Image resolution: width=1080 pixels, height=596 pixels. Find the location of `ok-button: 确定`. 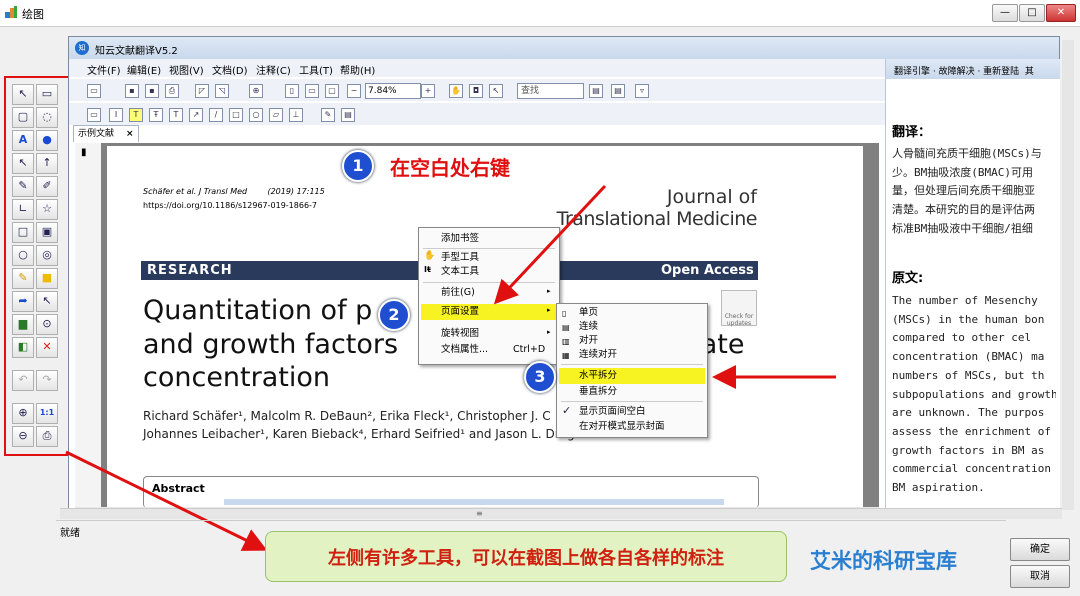

ok-button: 确定 is located at coordinates (1040, 549).